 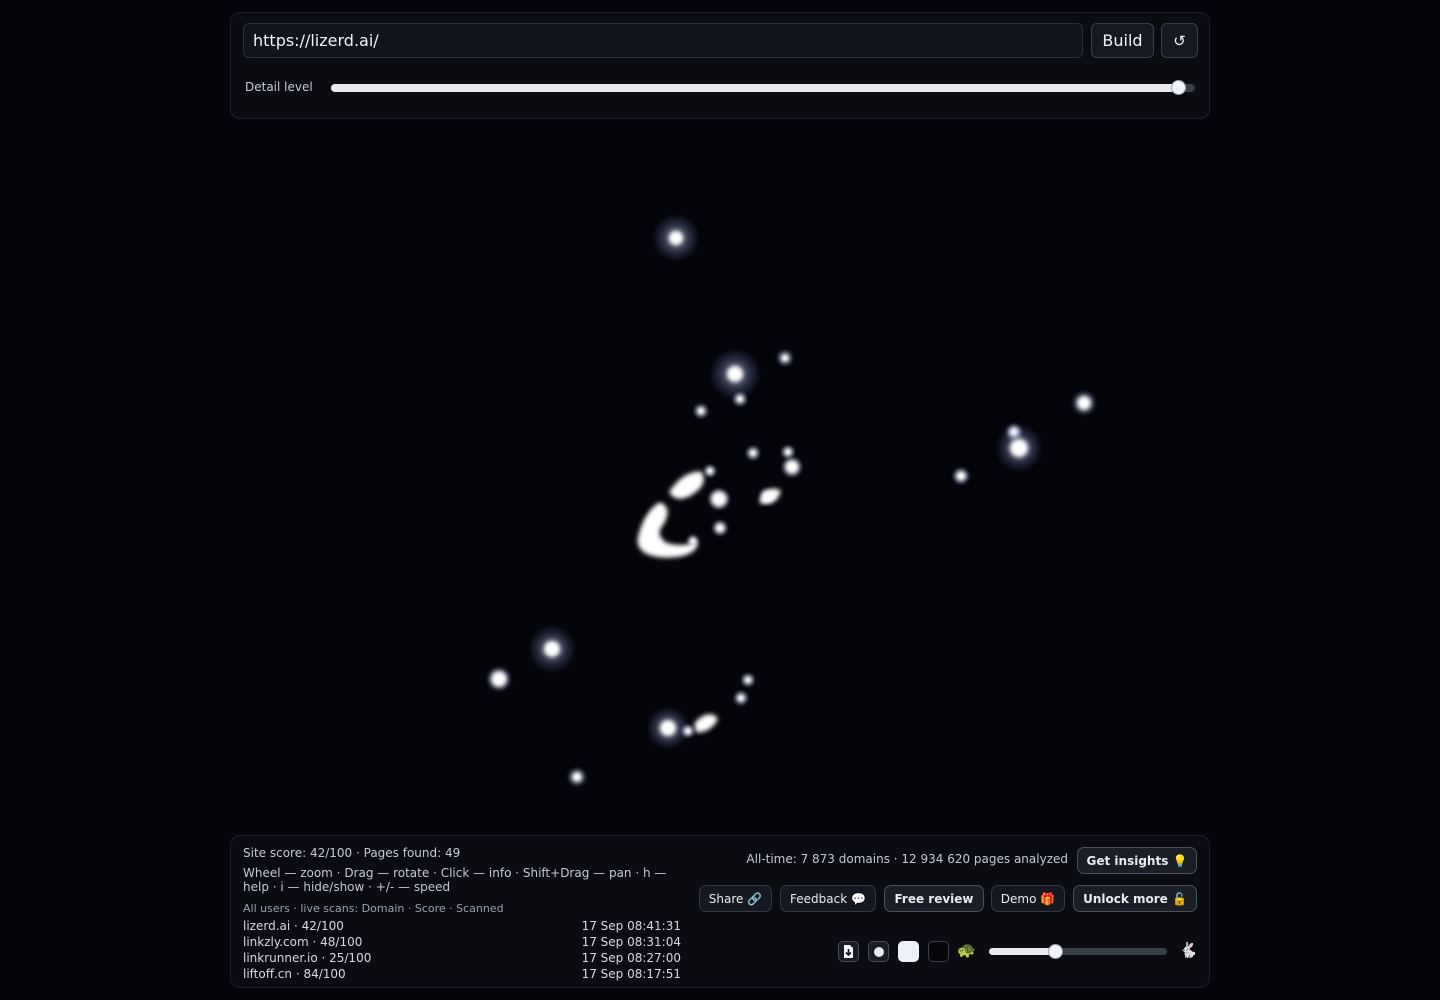 I want to click on node-style-button, so click(x=878, y=951).